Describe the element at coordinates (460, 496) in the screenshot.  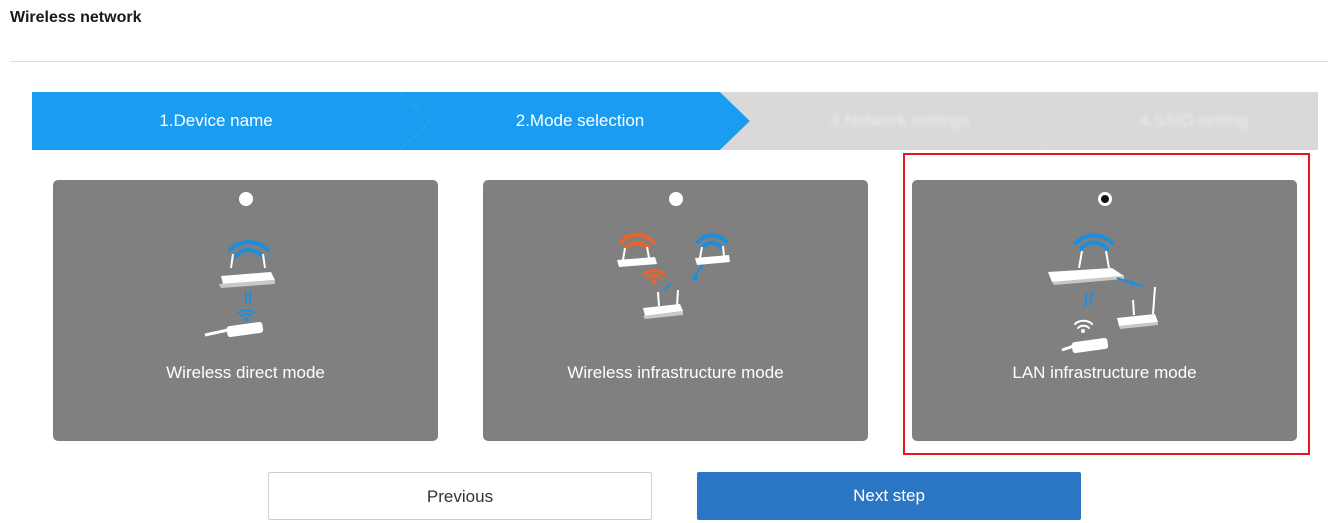
I see `previous-button: Previous` at that location.